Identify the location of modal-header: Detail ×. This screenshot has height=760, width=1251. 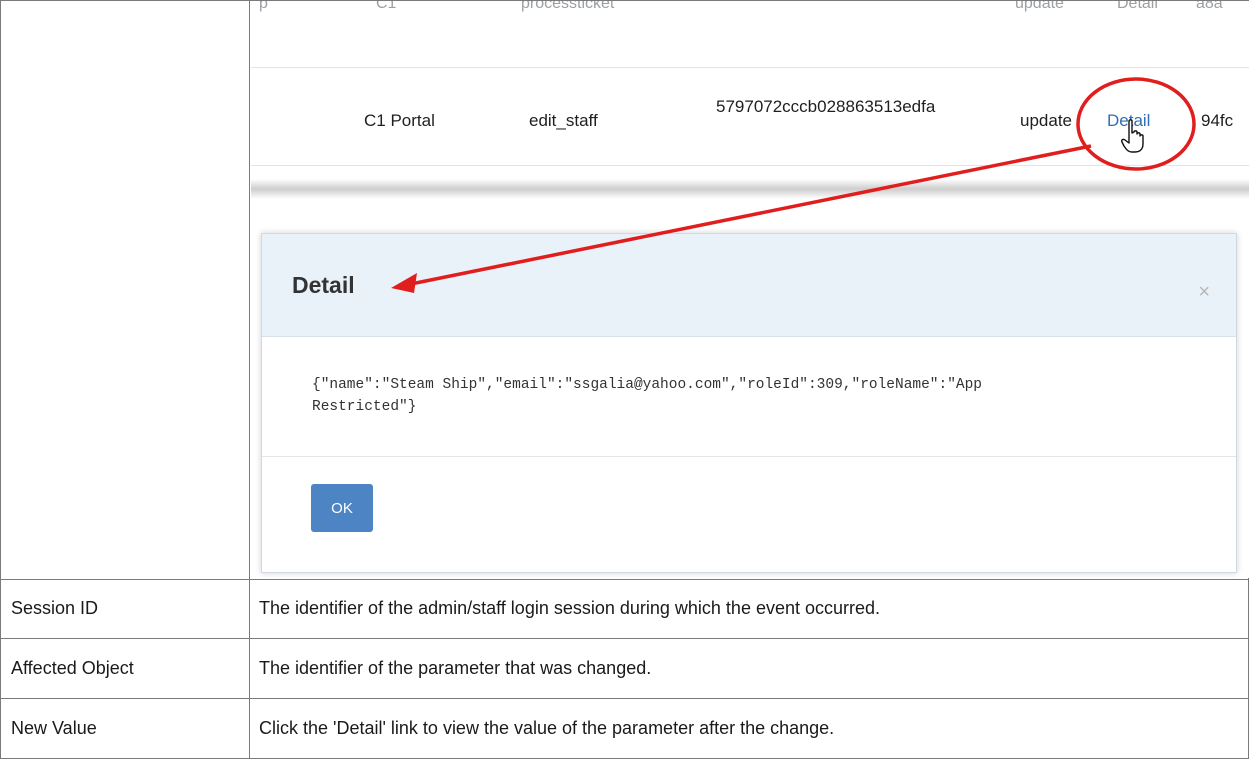
(749, 285).